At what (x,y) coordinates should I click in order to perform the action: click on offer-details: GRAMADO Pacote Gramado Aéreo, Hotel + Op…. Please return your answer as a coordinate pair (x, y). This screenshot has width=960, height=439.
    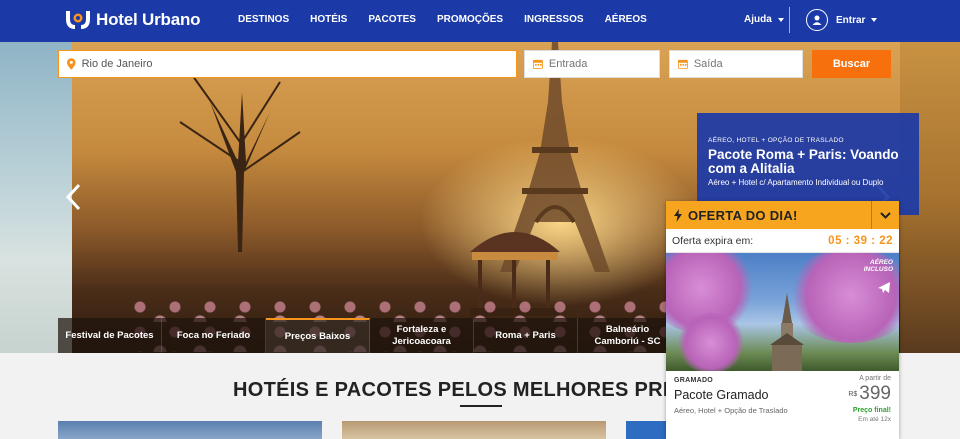
    Looking at the image, I should click on (782, 405).